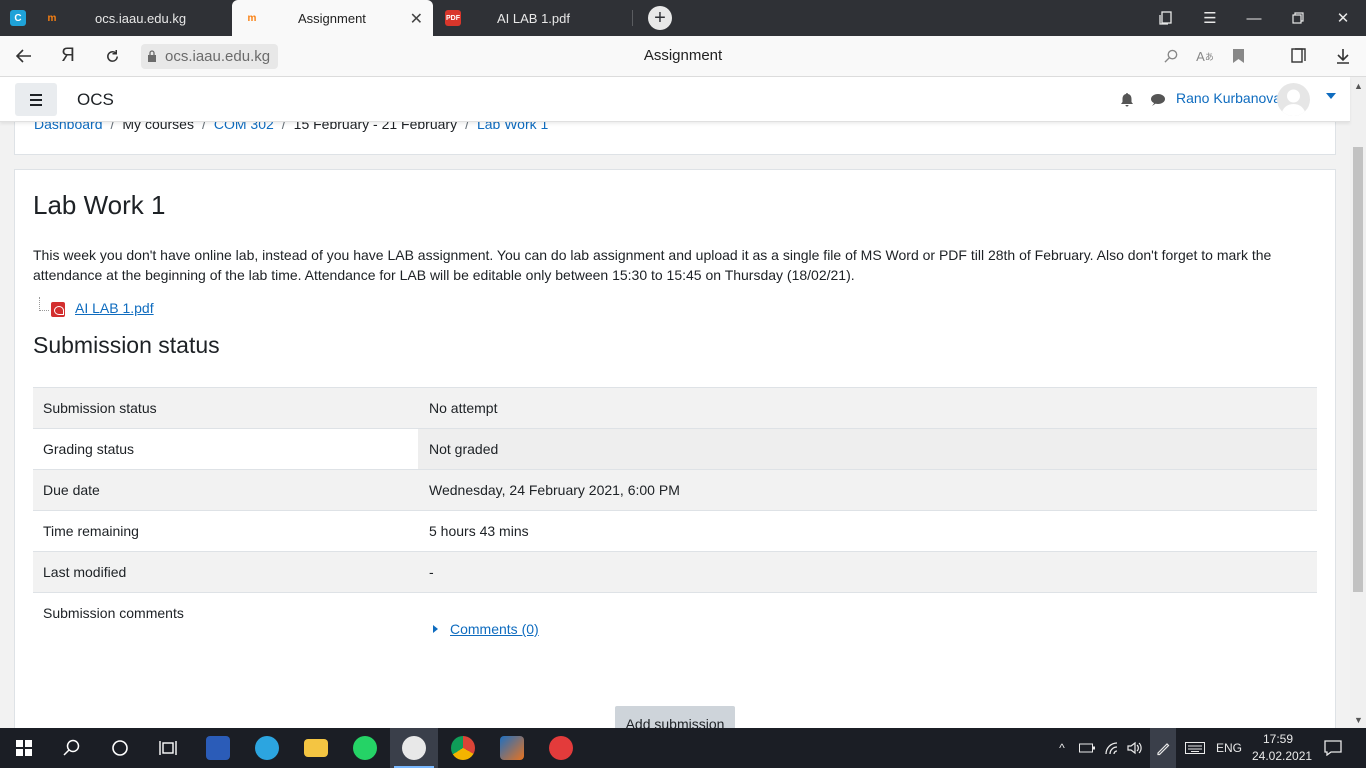  Describe the element at coordinates (675, 530) in the screenshot. I see `table-row: Time remaining 5 hours 43 mins` at that location.